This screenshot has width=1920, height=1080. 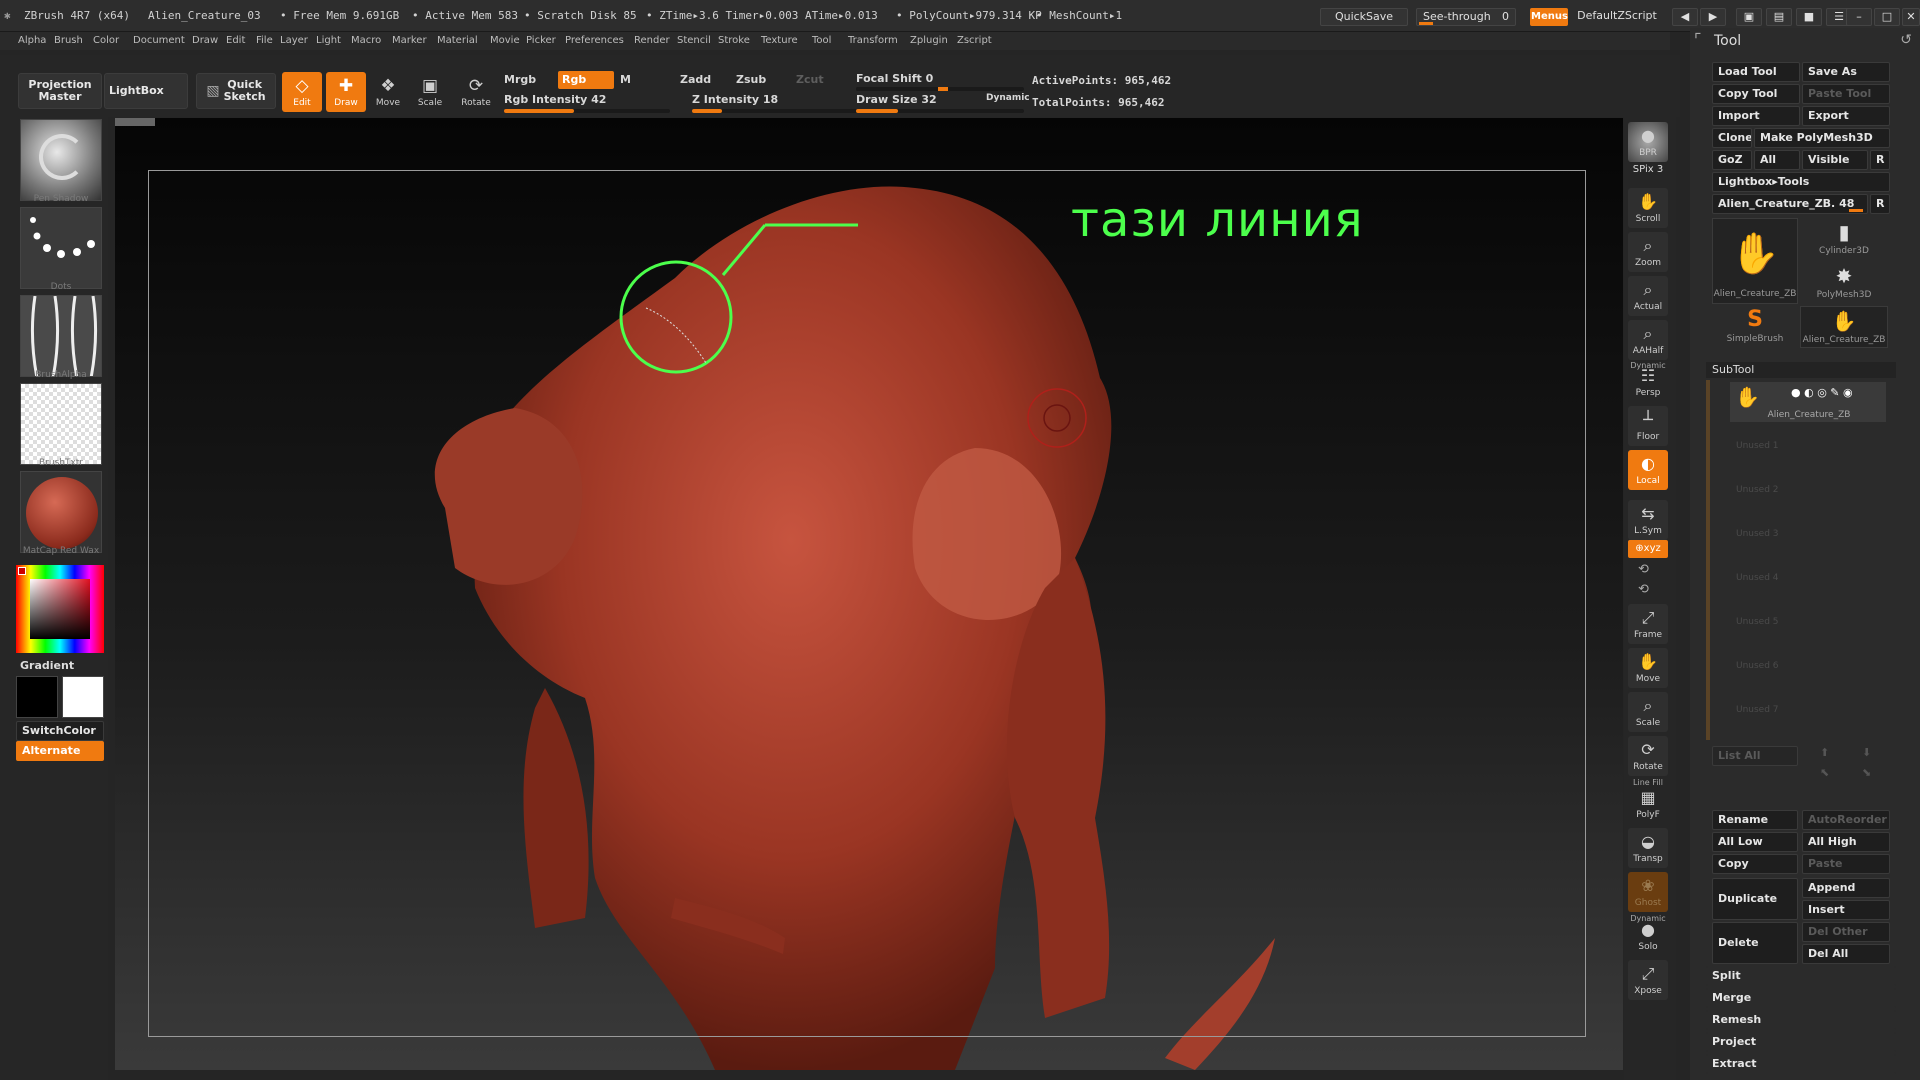 I want to click on current-tool-r-button: R, so click(x=1880, y=204).